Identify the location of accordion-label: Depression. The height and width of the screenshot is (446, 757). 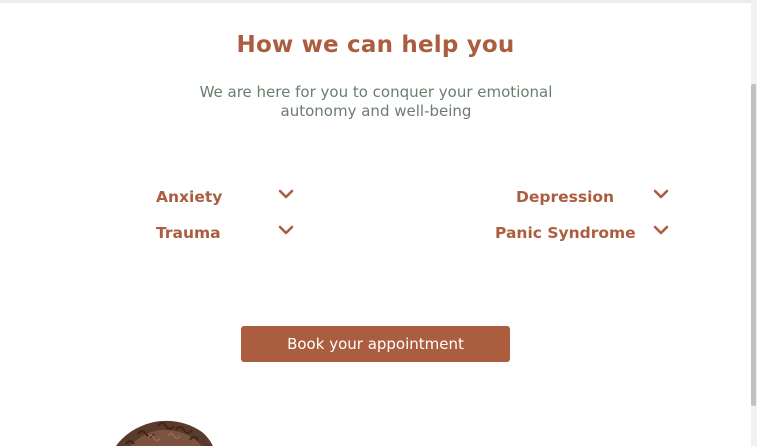
(565, 197).